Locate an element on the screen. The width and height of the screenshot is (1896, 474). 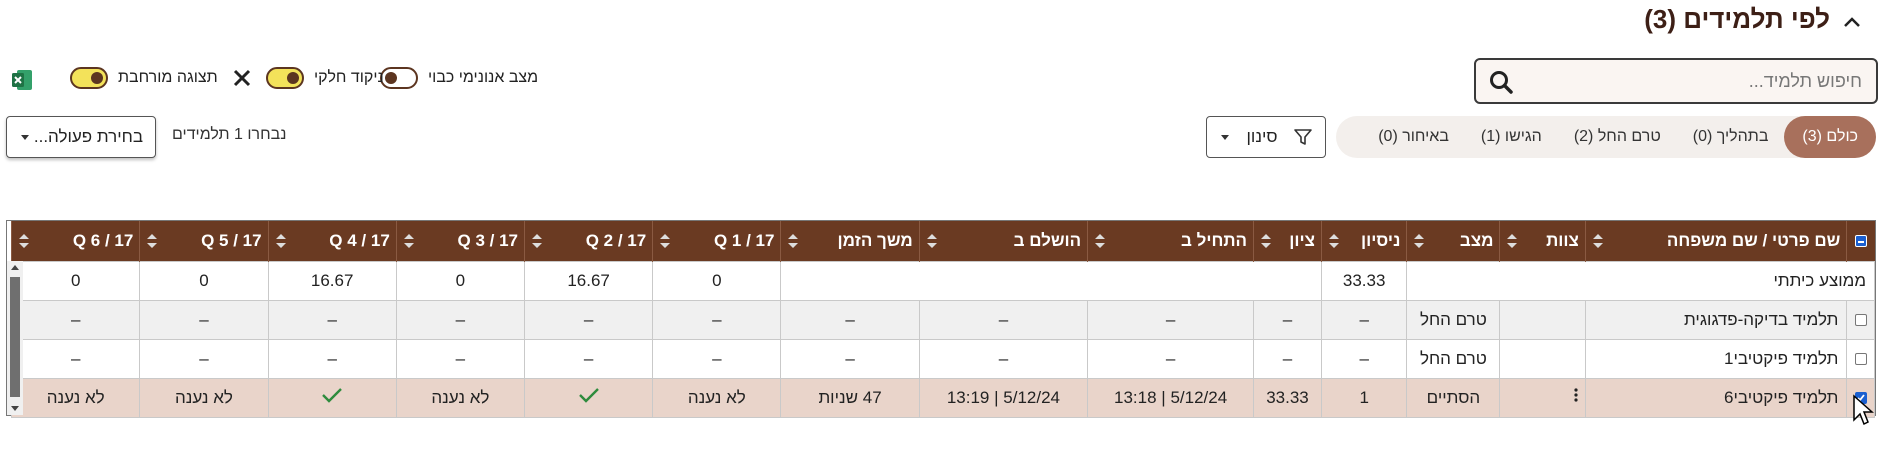
more-options-icon is located at coordinates (1576, 395).